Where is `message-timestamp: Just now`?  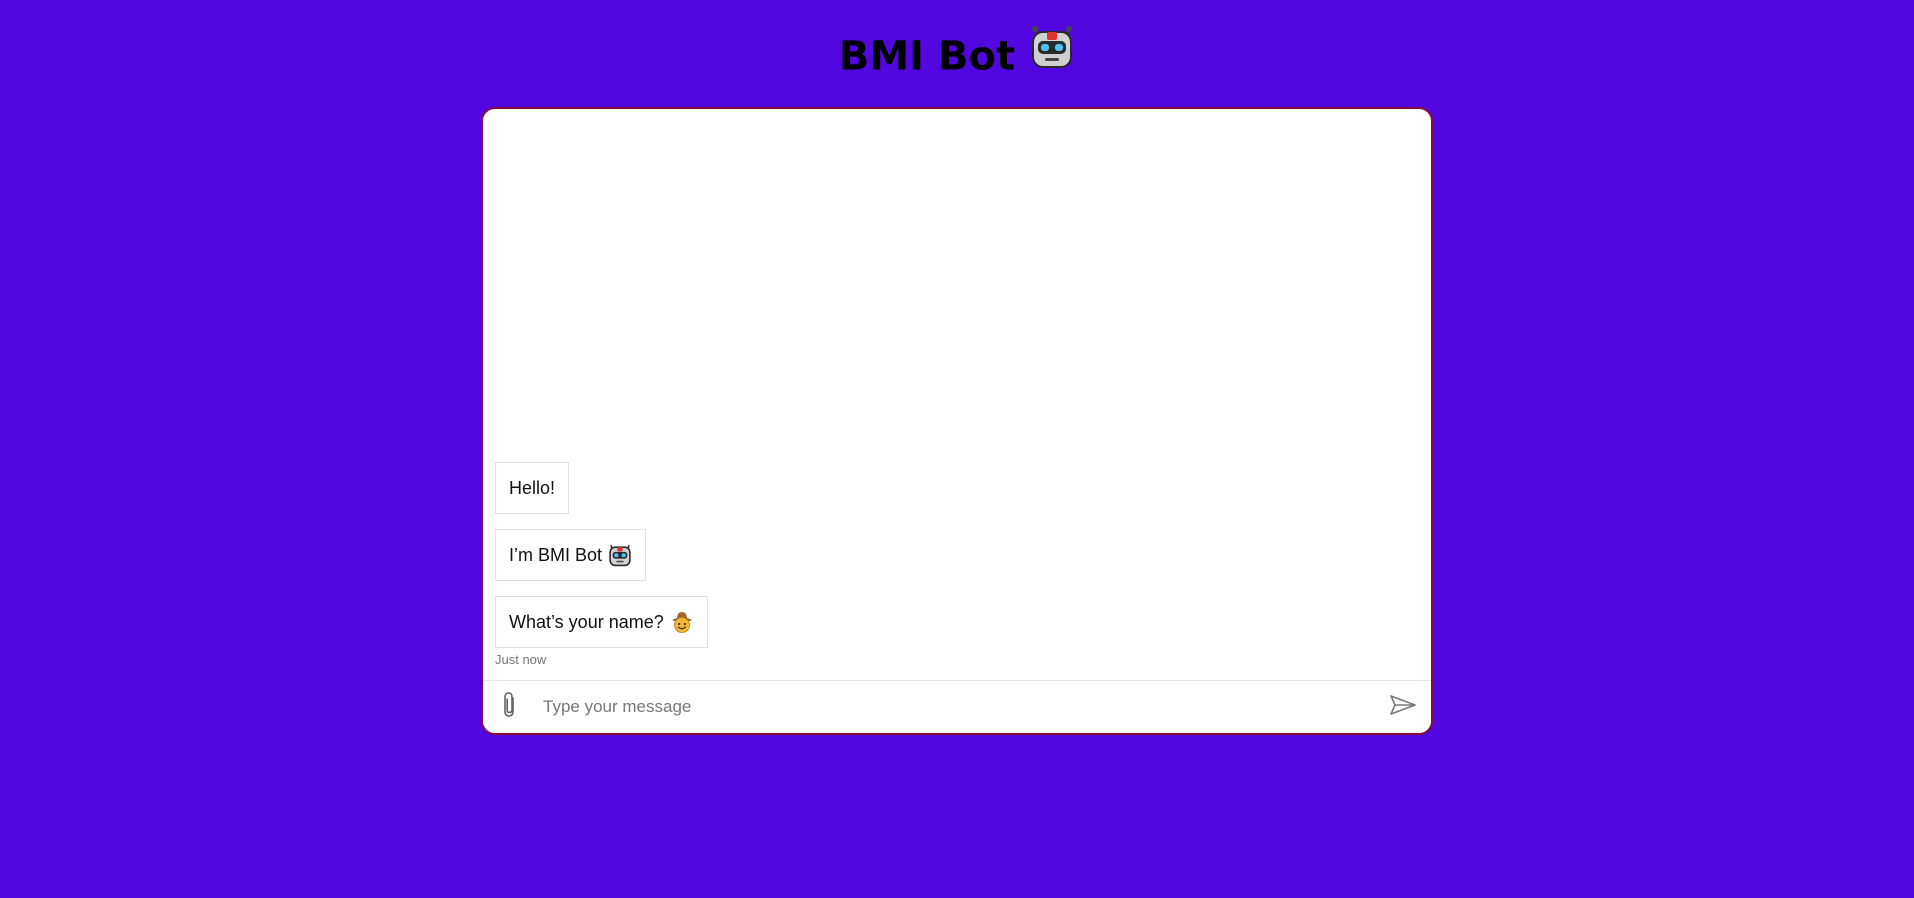 message-timestamp: Just now is located at coordinates (521, 659).